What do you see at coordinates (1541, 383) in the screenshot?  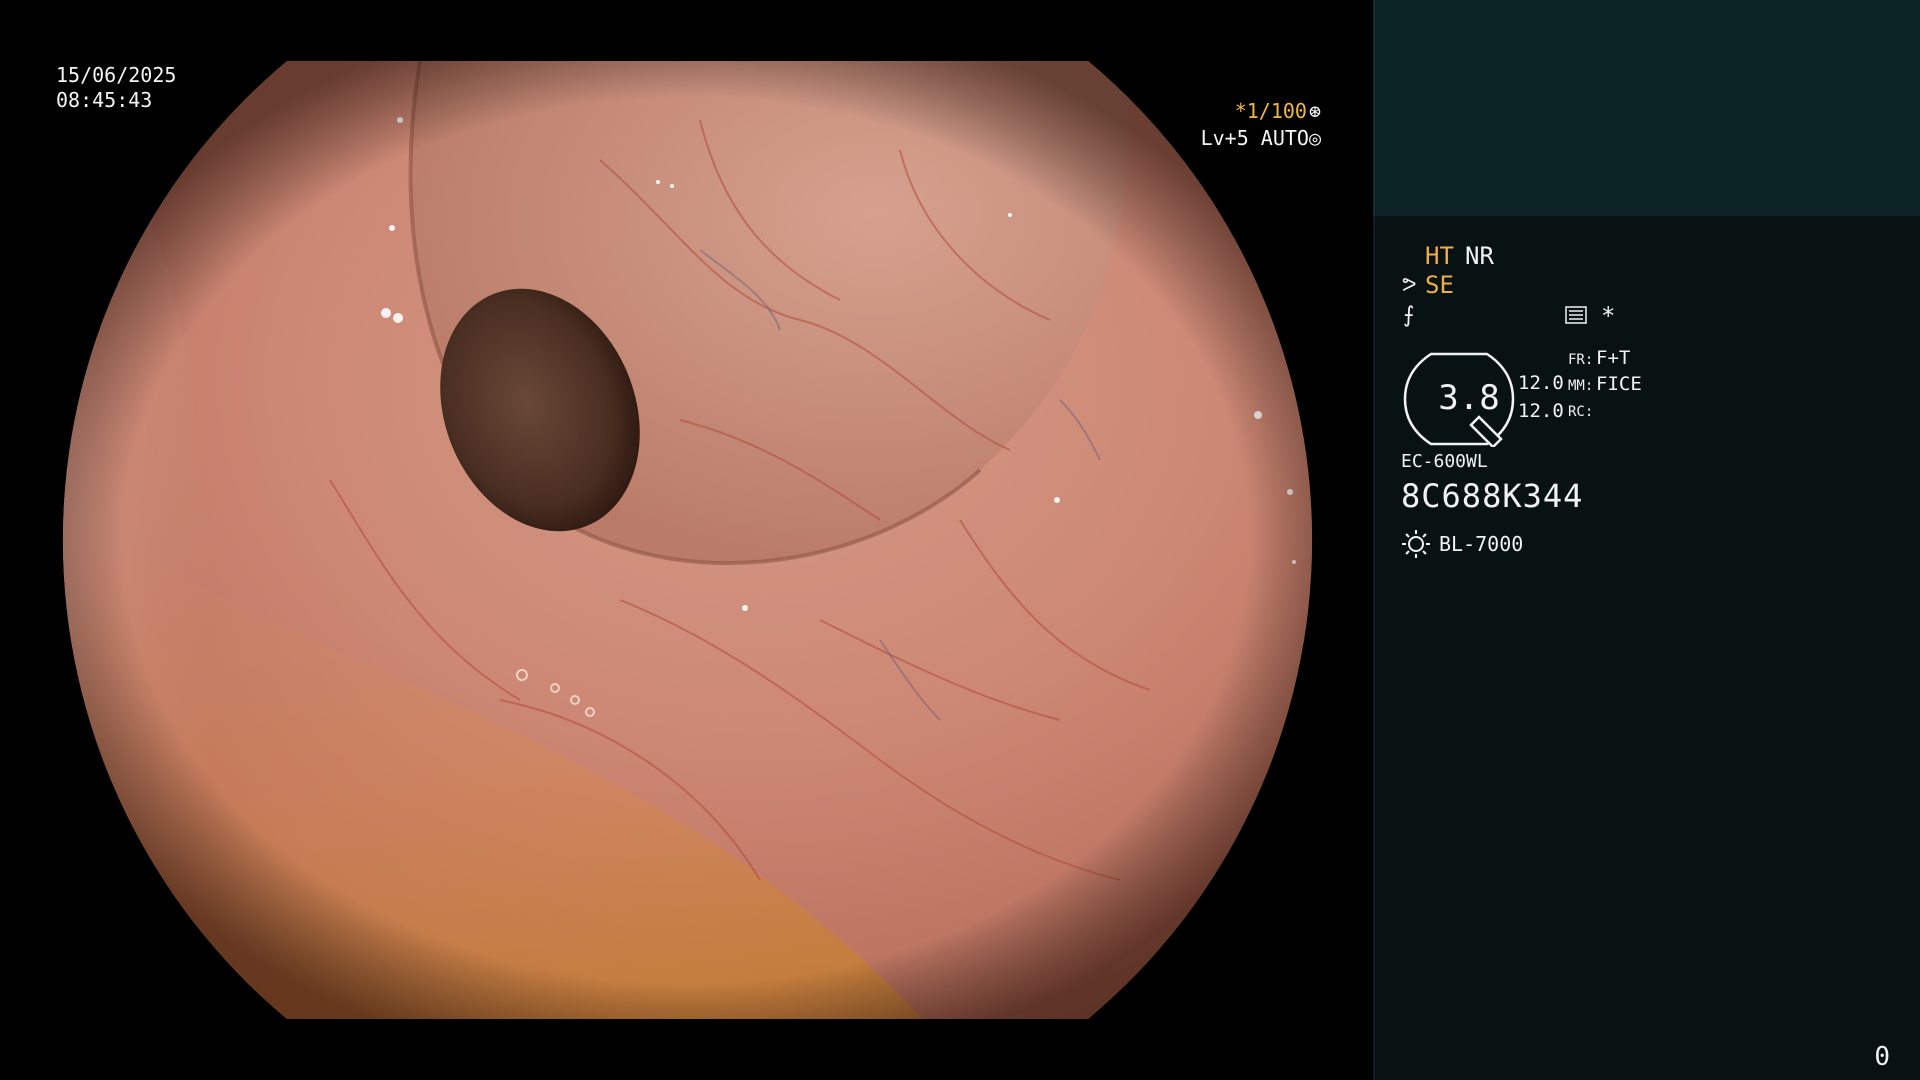 I see `param-value-1: 12.0` at bounding box center [1541, 383].